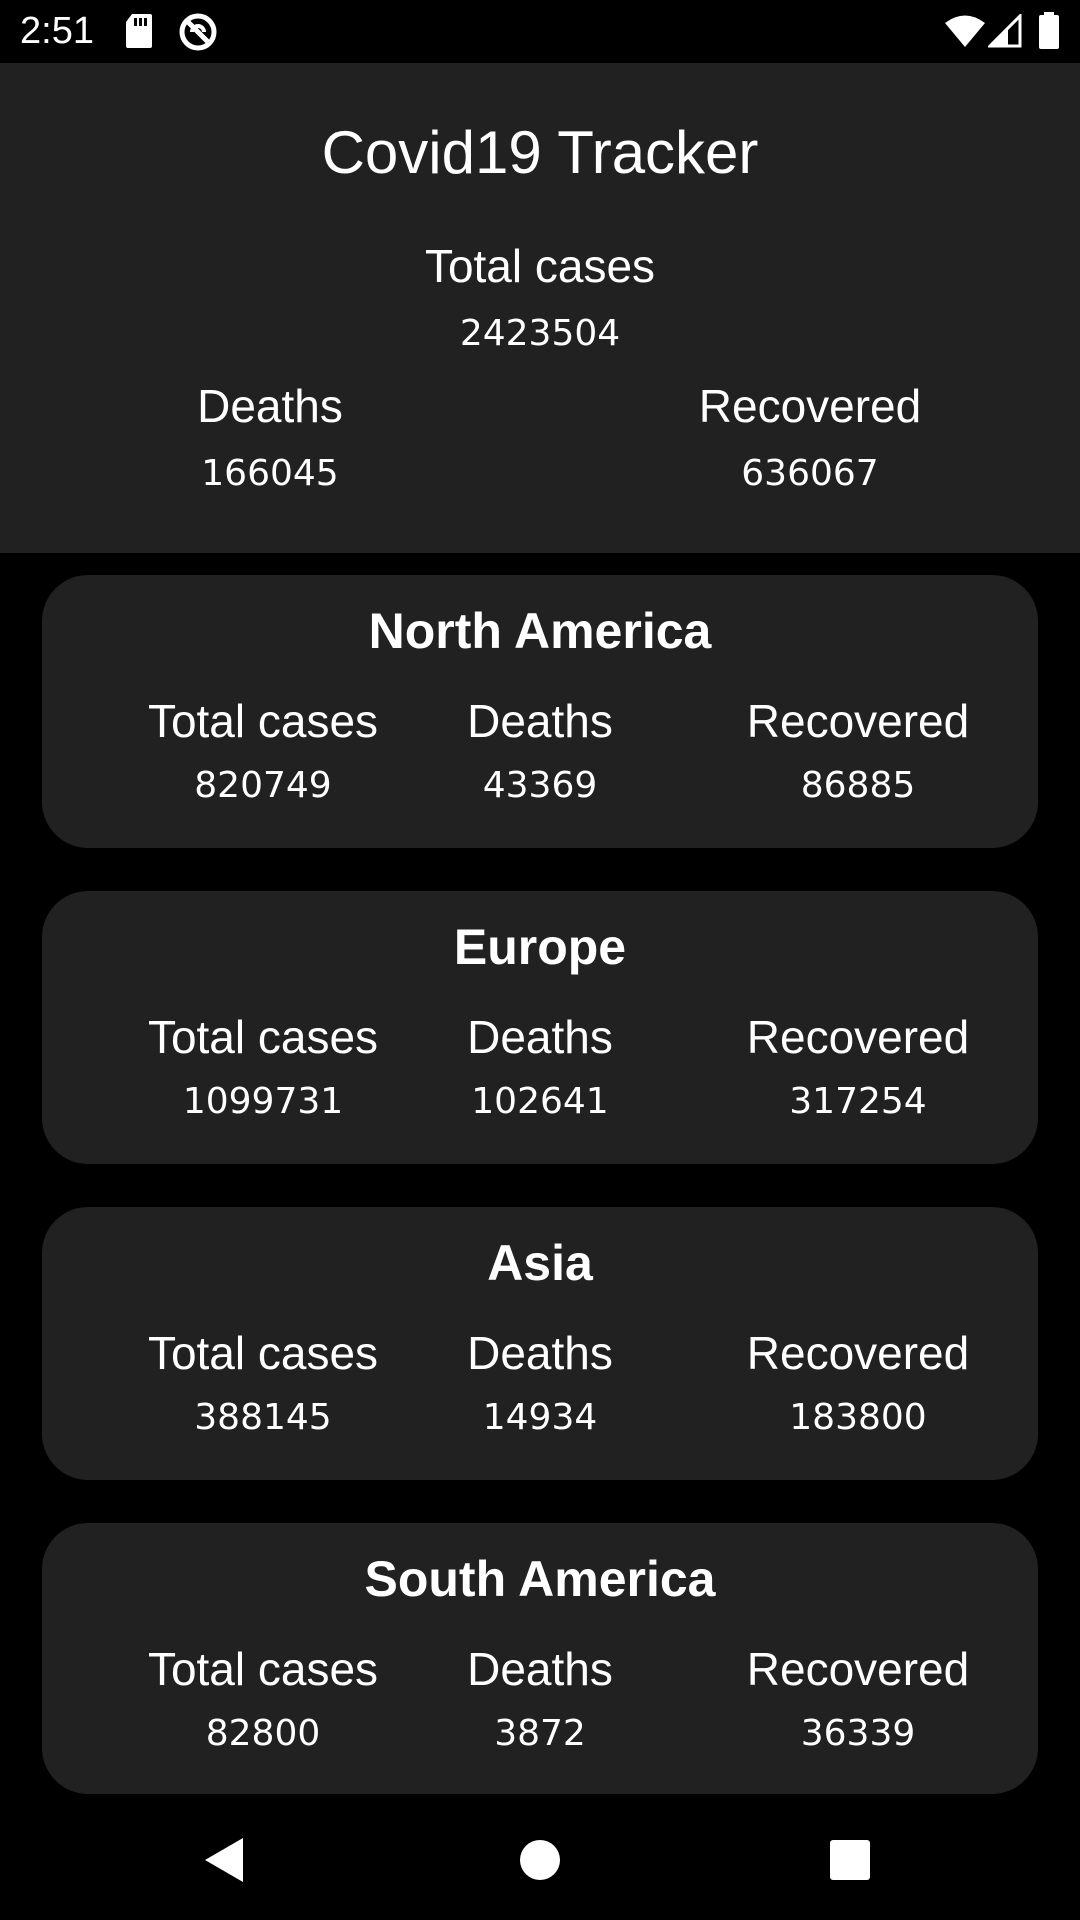 This screenshot has width=1080, height=1920. What do you see at coordinates (263, 1733) in the screenshot?
I see `stat-value: 82800` at bounding box center [263, 1733].